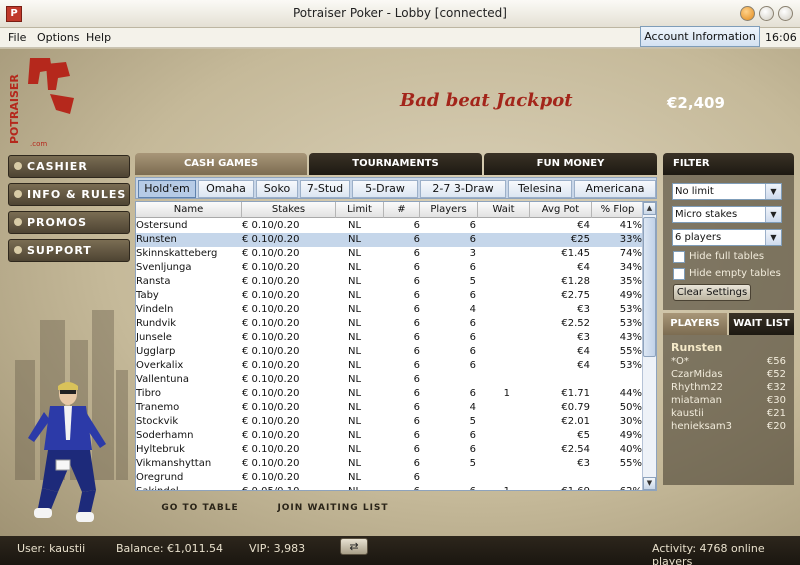 This screenshot has width=800, height=565. What do you see at coordinates (463, 189) in the screenshot?
I see `tab-2-7-3-draw: 2-7 3-Draw` at bounding box center [463, 189].